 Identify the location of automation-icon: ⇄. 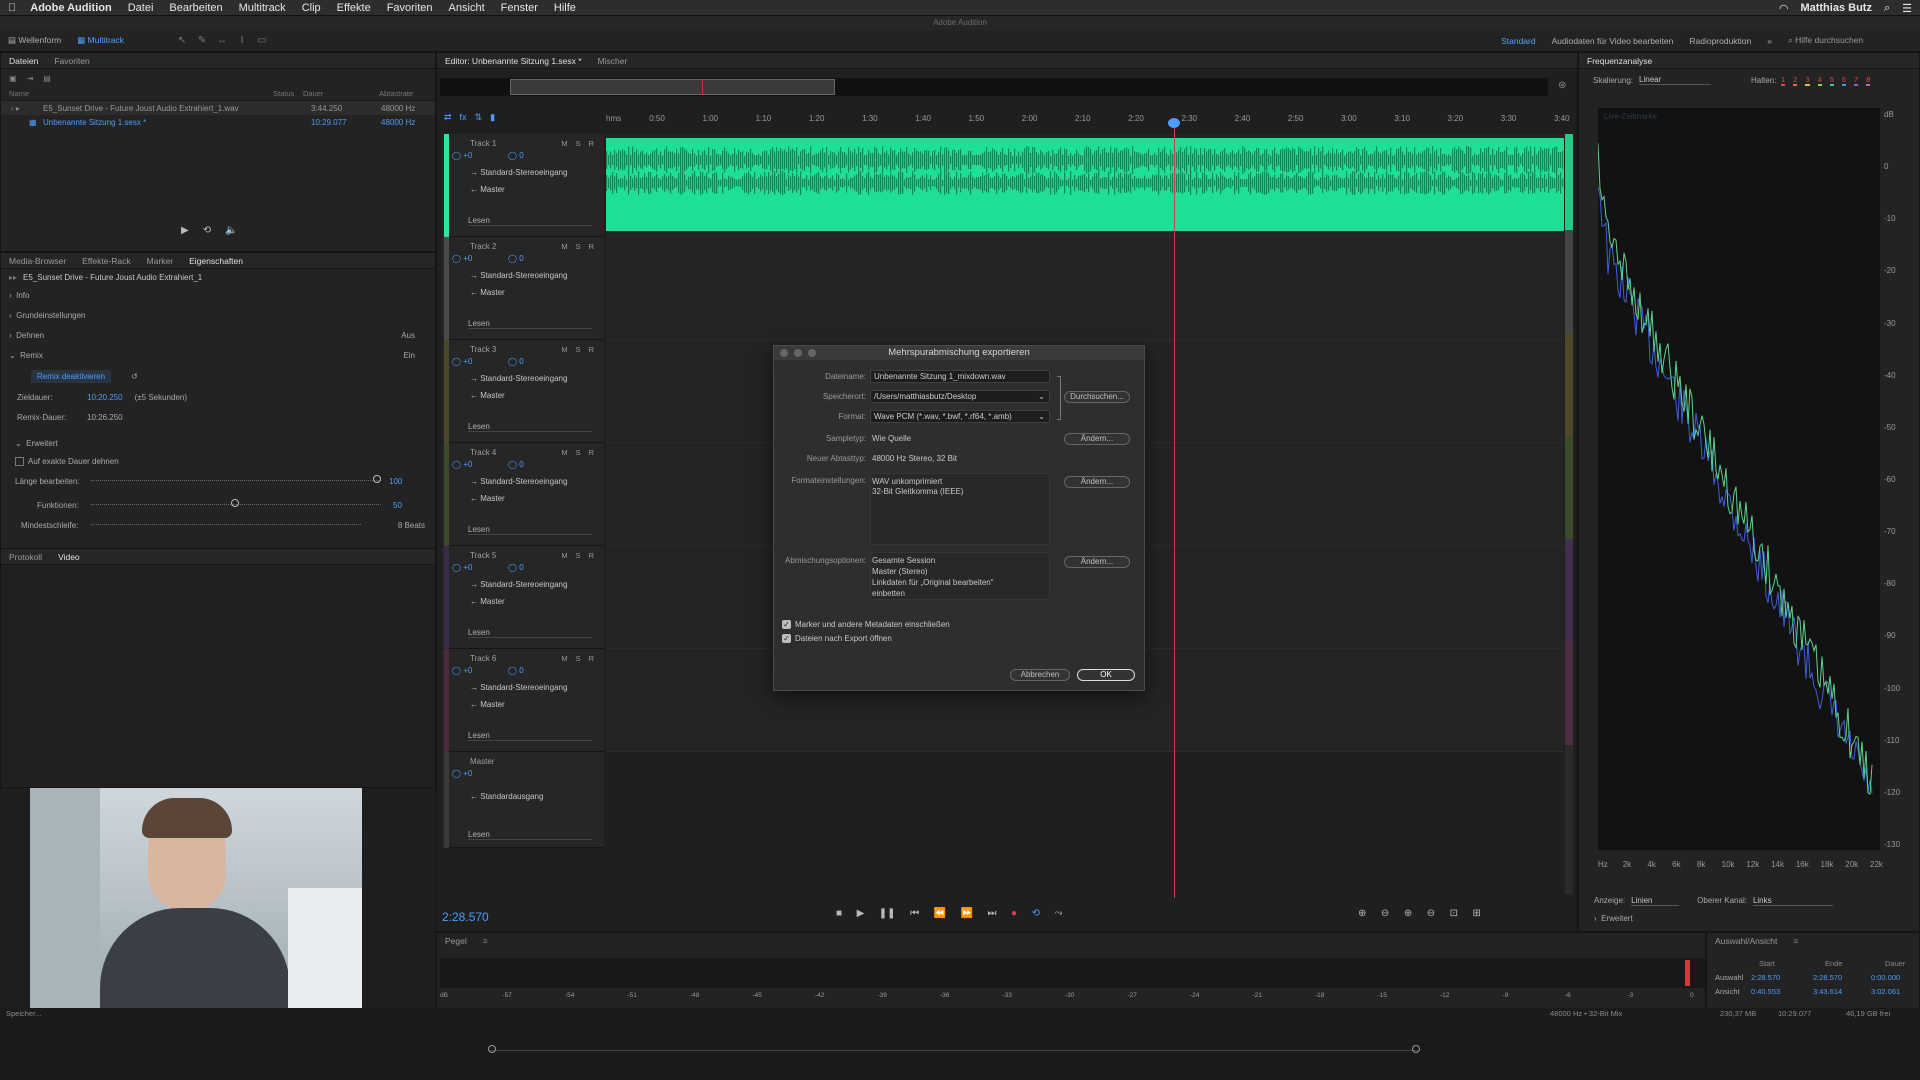
(448, 119).